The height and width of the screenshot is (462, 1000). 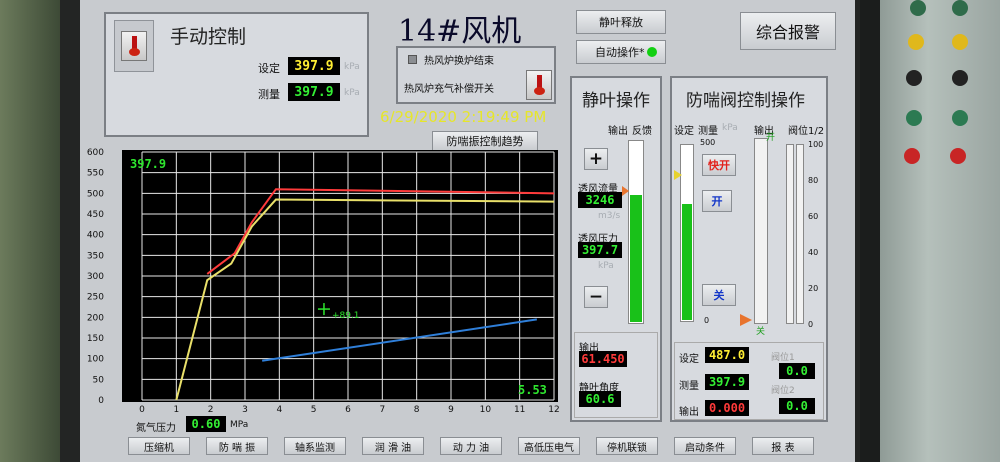 I want to click on y-tick-label: 500, so click(x=95, y=194).